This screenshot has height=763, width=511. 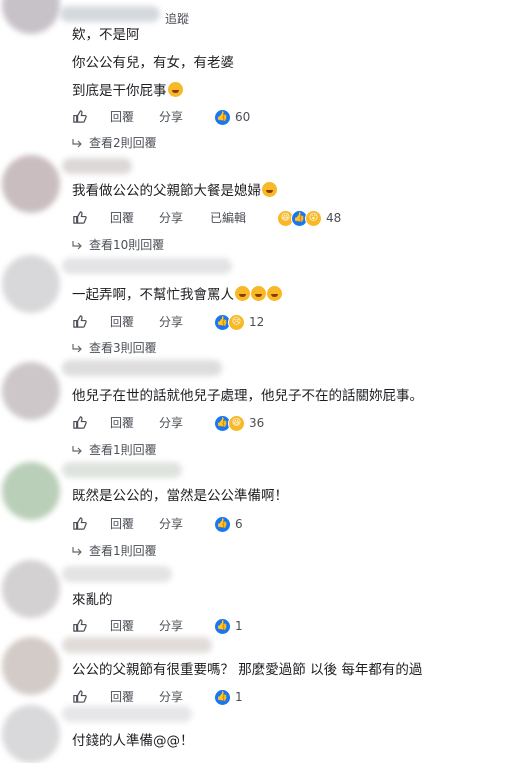 What do you see at coordinates (153, 63) in the screenshot?
I see `comment-text: 你公公有兒，有女，有老婆` at bounding box center [153, 63].